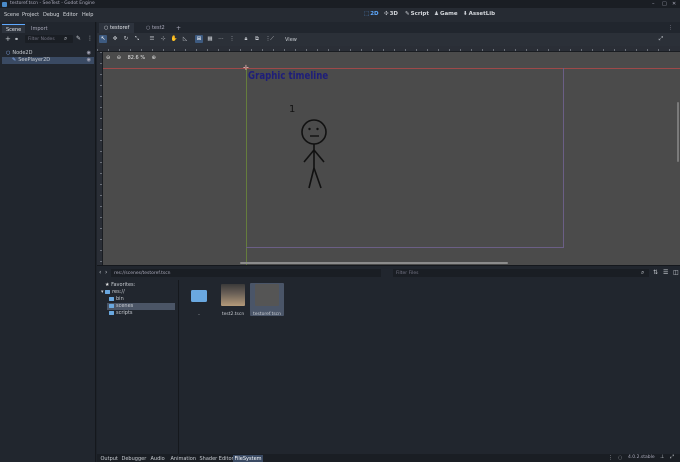 This screenshot has width=680, height=462. Describe the element at coordinates (233, 314) in the screenshot. I see `file-label: test2.tscn` at that location.